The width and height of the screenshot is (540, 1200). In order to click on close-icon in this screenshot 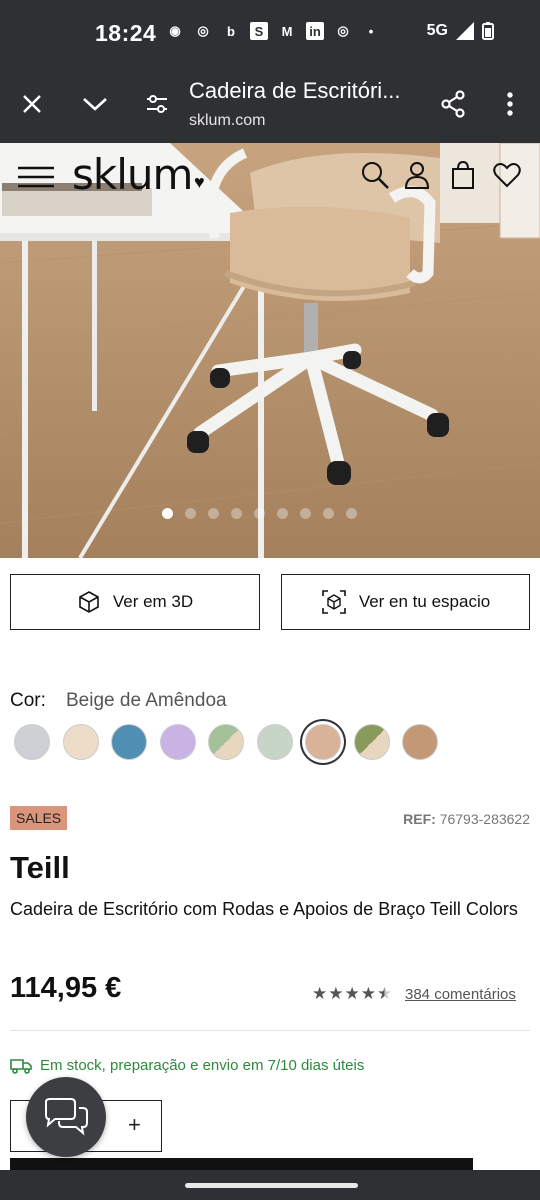, I will do `click(32, 104)`.